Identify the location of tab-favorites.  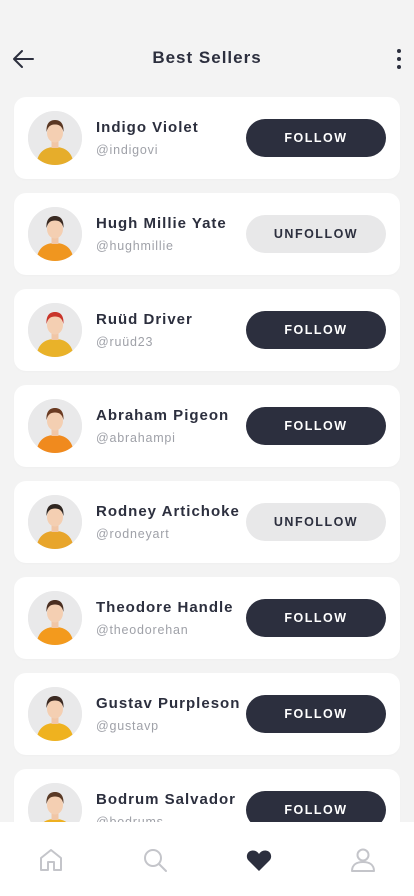
(259, 860).